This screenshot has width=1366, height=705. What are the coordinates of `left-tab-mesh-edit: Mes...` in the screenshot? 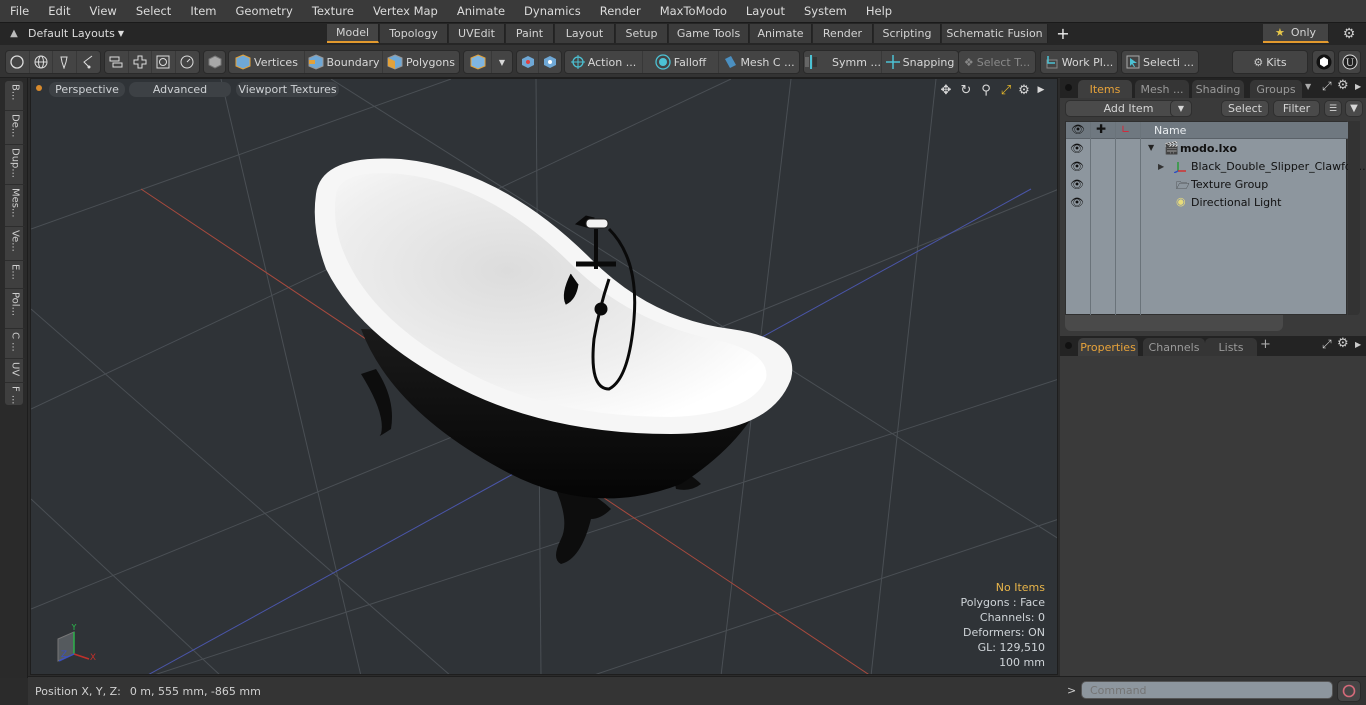 It's located at (15, 206).